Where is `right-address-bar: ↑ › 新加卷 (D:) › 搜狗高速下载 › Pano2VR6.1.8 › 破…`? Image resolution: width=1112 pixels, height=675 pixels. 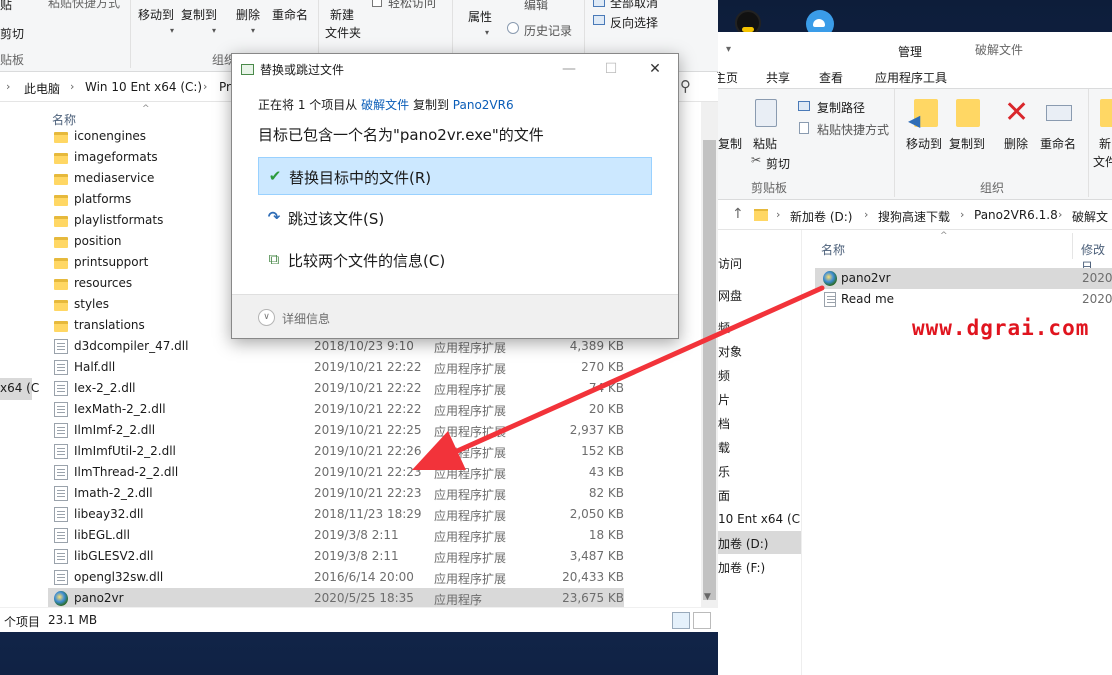 right-address-bar: ↑ › 新加卷 (D:) › 搜狗高速下载 › Pano2VR6.1.8 › 破… is located at coordinates (915, 215).